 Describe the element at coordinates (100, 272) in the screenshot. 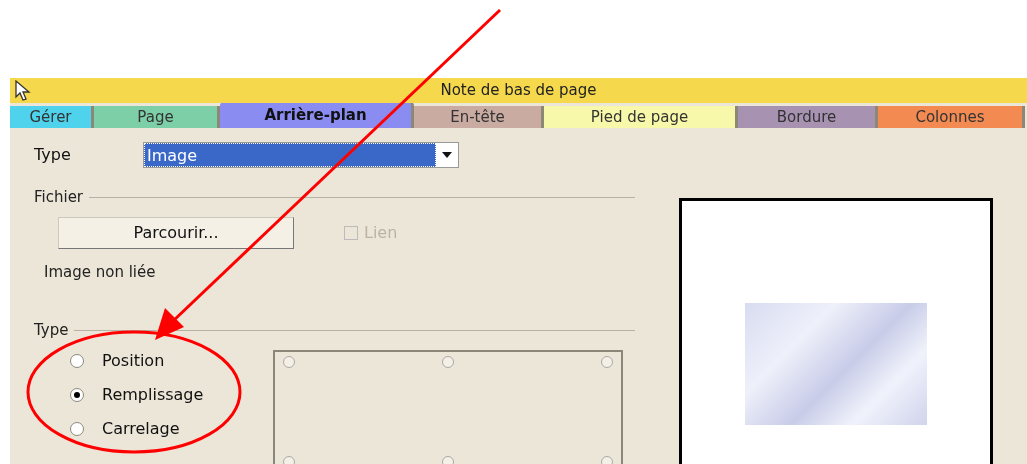

I see `file-status: Image non liée` at that location.